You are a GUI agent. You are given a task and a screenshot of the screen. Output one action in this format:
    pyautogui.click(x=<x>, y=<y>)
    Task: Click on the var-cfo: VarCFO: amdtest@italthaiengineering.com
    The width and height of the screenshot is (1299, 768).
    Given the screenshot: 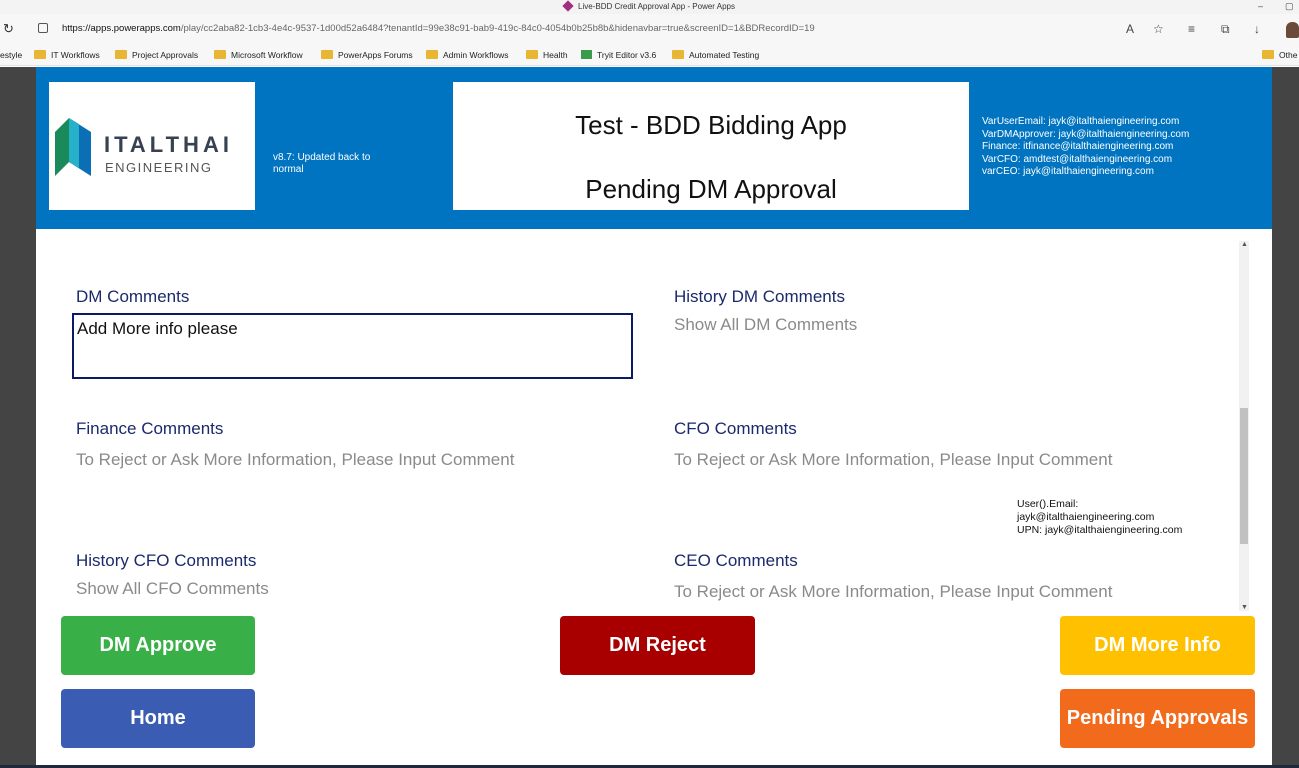 What is the action you would take?
    pyautogui.click(x=1077, y=159)
    